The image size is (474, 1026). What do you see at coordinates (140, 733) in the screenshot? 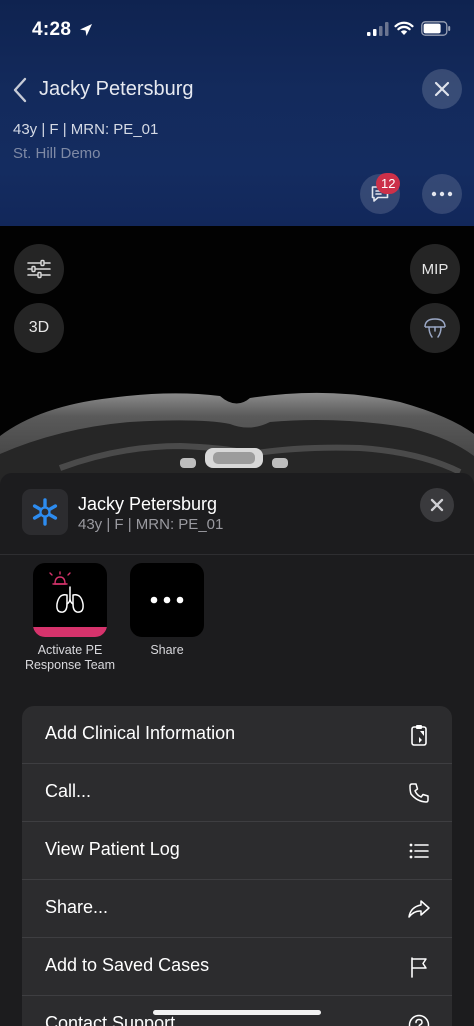
I see `menu-item-label: Add Clinical Information` at bounding box center [140, 733].